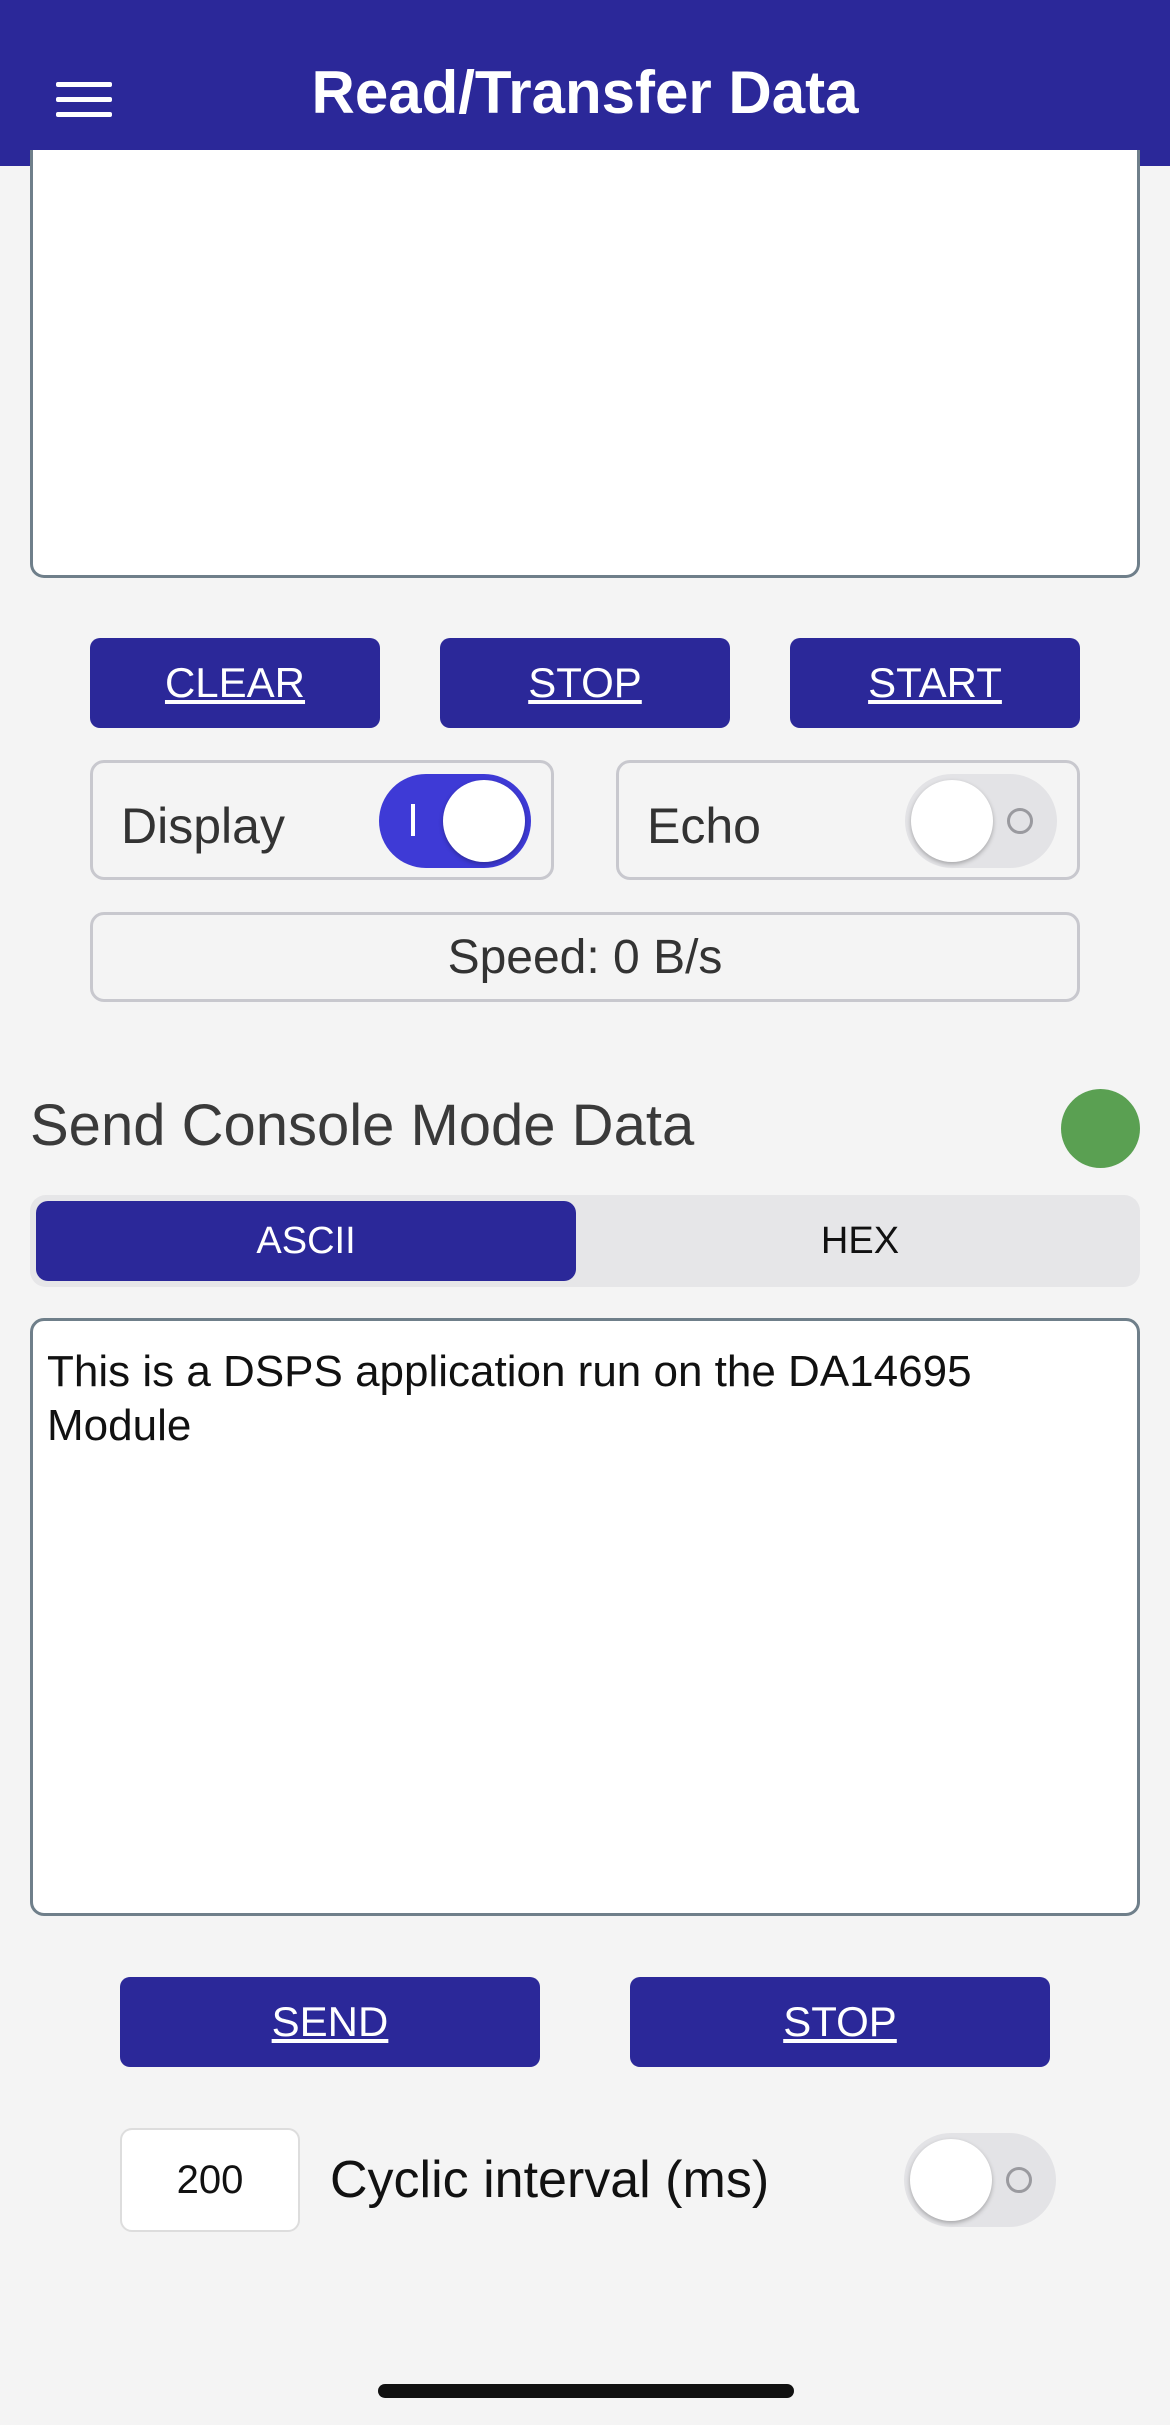  I want to click on display-toggle-box: Display, so click(322, 820).